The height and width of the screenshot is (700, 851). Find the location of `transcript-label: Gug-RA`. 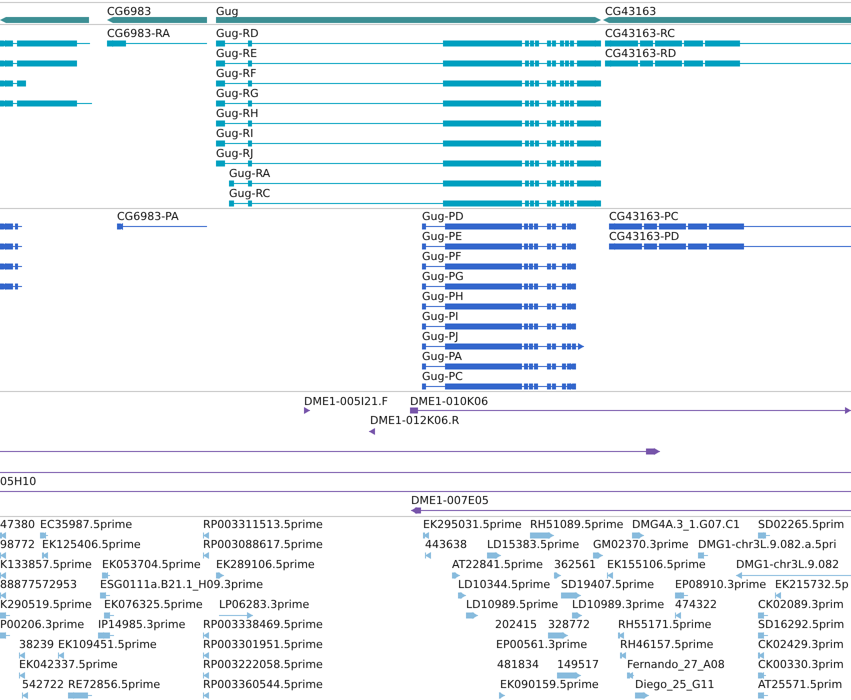

transcript-label: Gug-RA is located at coordinates (249, 173).